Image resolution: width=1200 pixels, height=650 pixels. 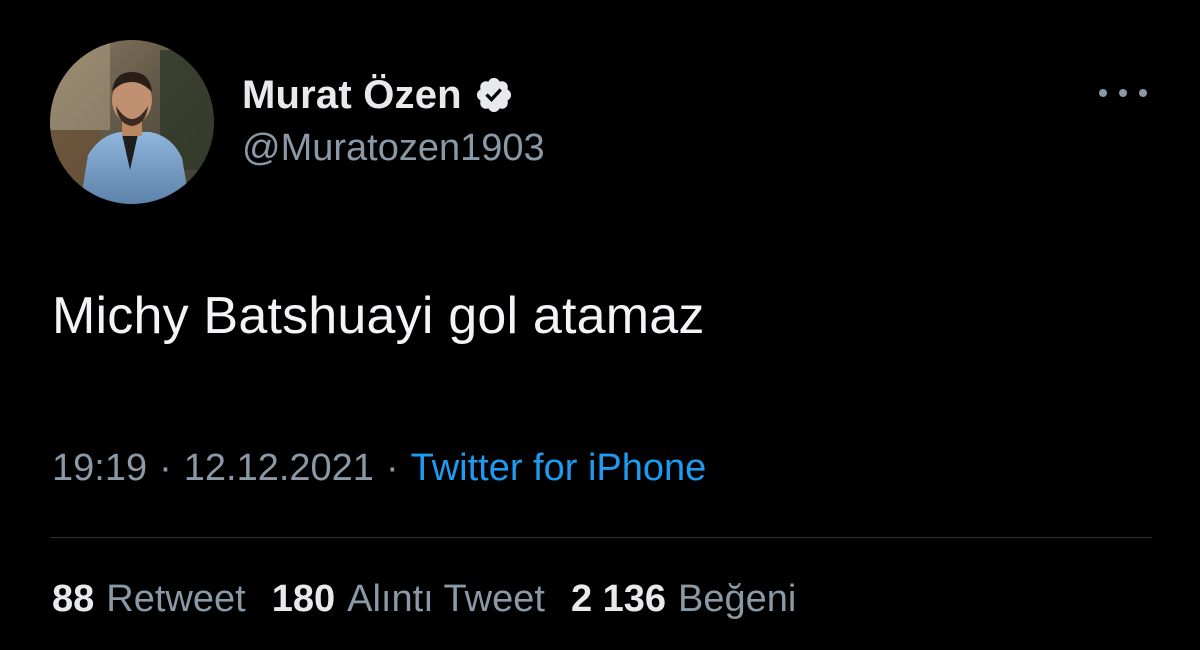 I want to click on tweet-text: Michy Batshuayi gol atamaz, so click(x=378, y=316).